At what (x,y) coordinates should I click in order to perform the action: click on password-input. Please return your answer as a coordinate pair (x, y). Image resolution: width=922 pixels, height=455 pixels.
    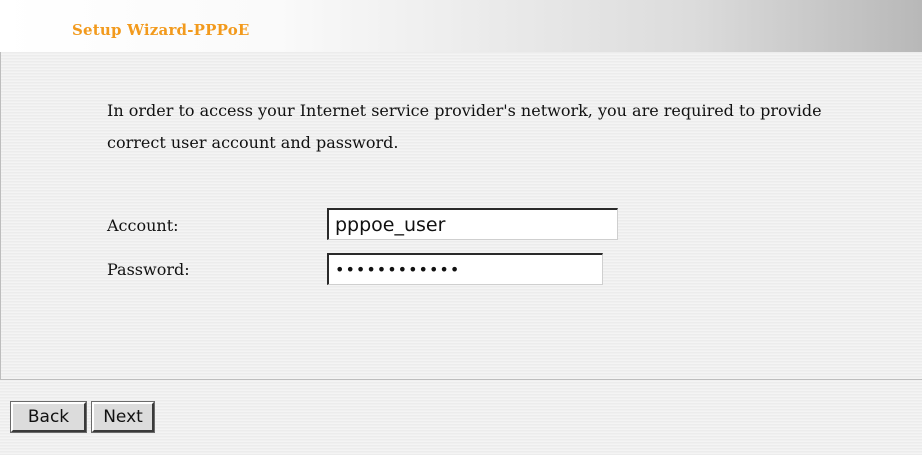
    Looking at the image, I should click on (465, 269).